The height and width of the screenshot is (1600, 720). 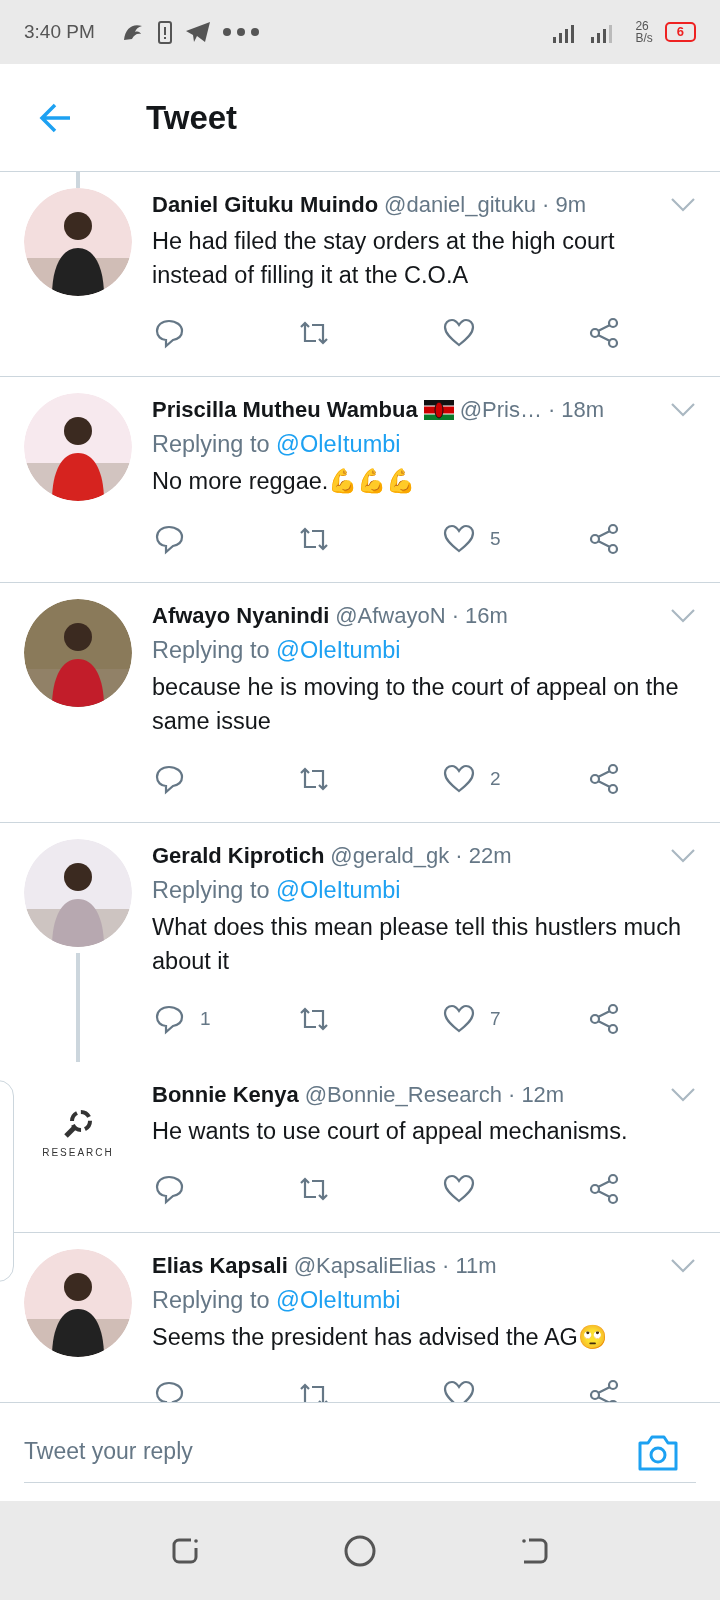 What do you see at coordinates (78, 1152) in the screenshot?
I see `logo-text: RESEARCH` at bounding box center [78, 1152].